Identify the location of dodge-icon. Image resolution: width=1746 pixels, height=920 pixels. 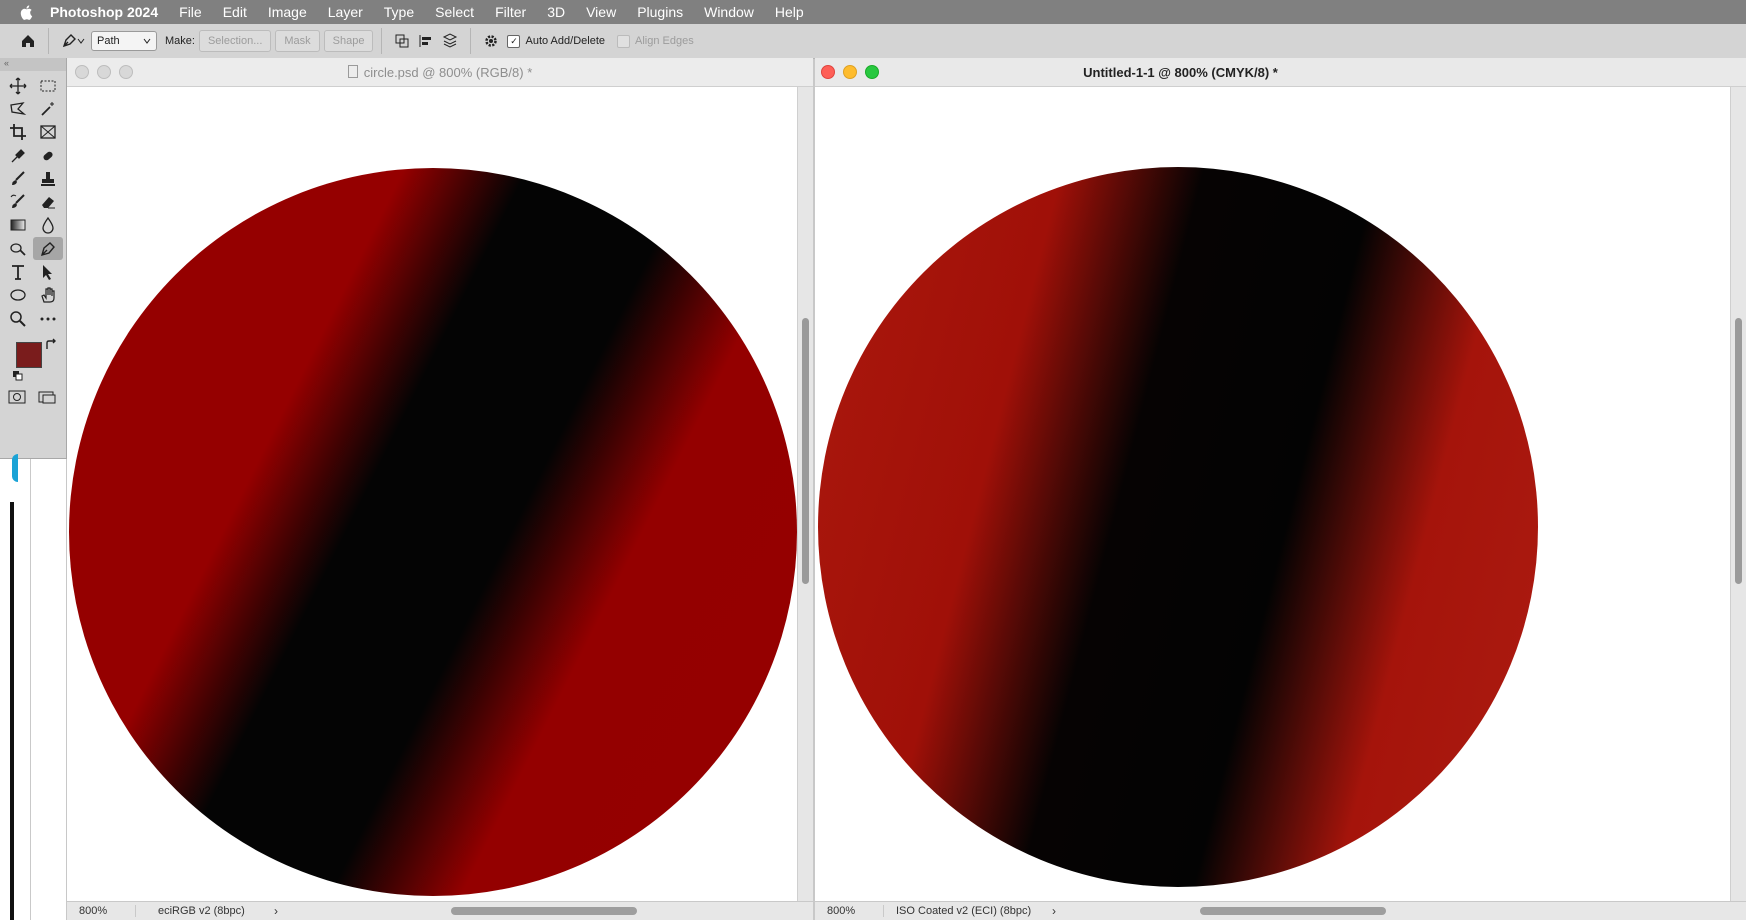
(18, 248).